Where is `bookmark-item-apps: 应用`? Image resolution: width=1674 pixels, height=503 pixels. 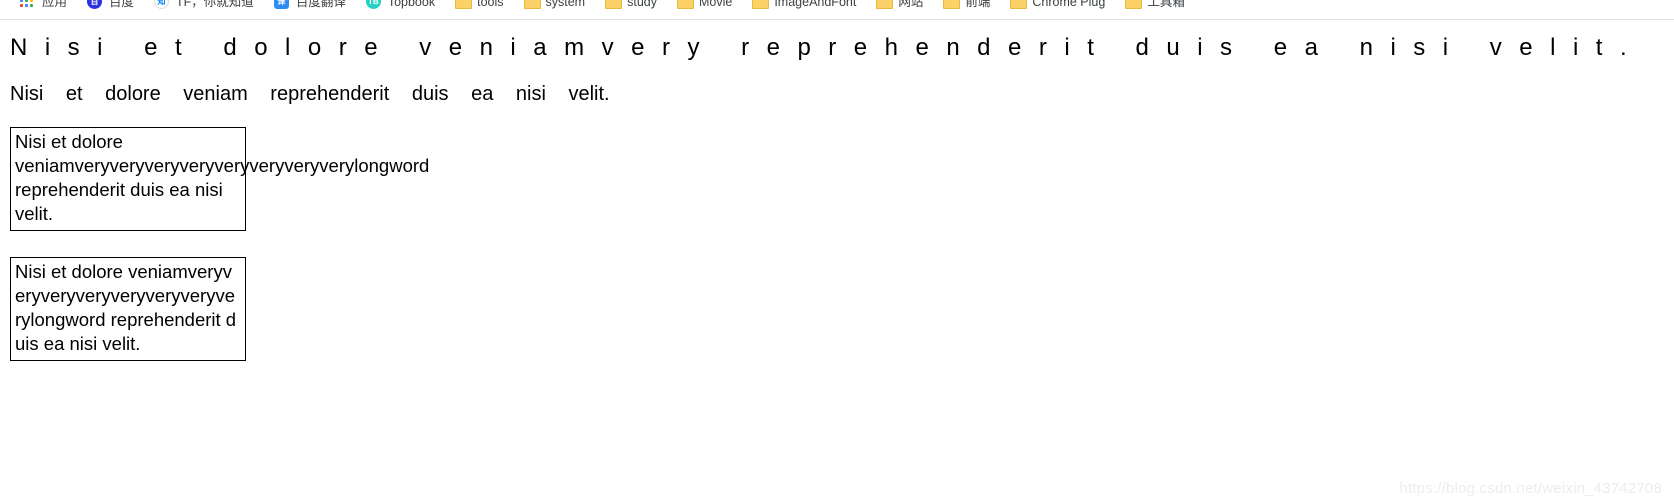
bookmark-item-apps: 应用 is located at coordinates (43, 7).